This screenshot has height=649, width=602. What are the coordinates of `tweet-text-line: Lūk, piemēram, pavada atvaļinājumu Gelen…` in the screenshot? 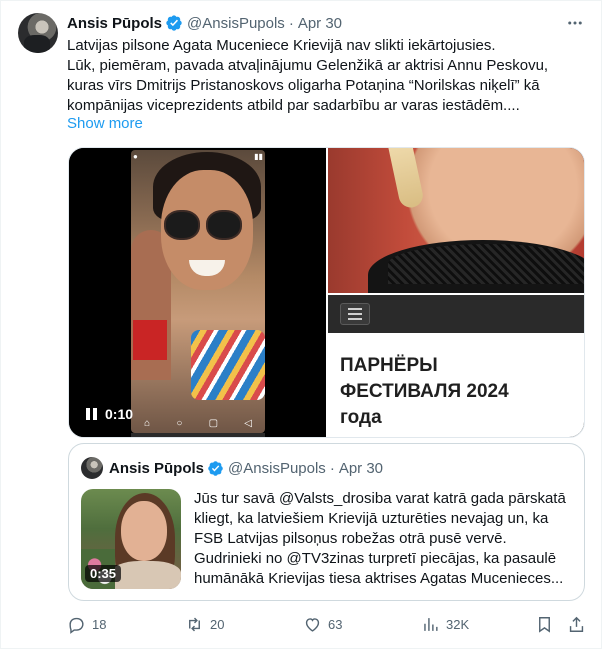 It's located at (308, 65).